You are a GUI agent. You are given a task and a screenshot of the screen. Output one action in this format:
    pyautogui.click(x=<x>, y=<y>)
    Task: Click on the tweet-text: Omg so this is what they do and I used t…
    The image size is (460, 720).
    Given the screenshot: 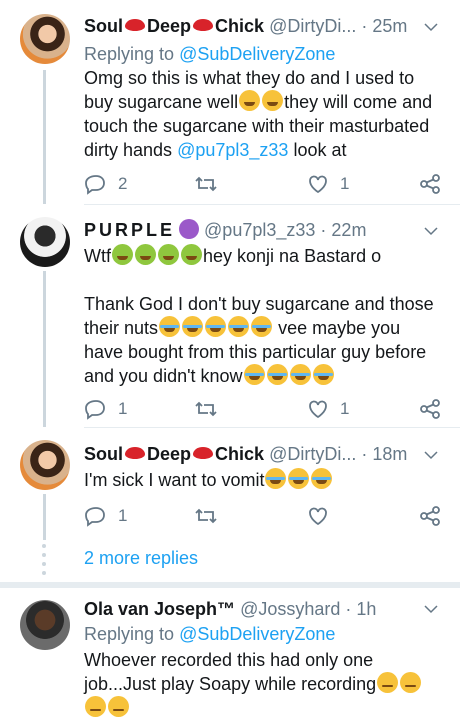 What is the action you would take?
    pyautogui.click(x=258, y=114)
    